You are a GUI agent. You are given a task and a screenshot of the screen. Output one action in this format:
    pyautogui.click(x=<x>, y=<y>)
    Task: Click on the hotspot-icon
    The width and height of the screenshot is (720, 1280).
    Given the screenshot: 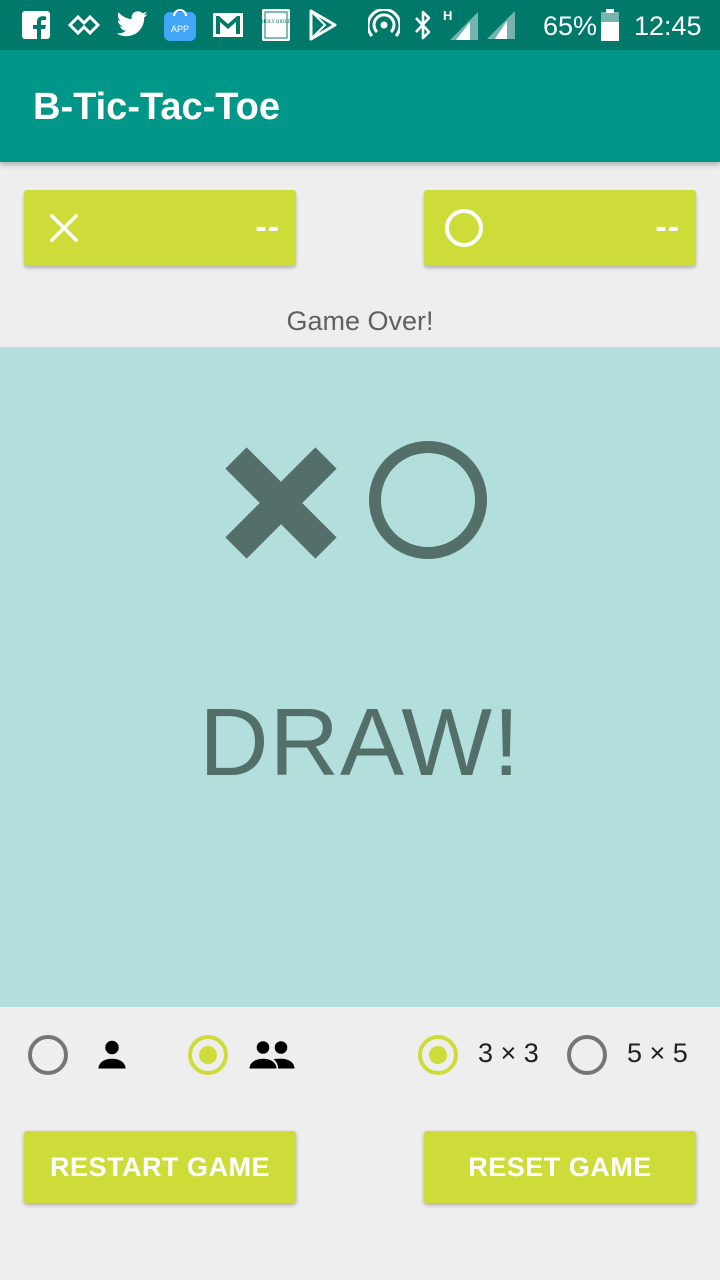 What is the action you would take?
    pyautogui.click(x=384, y=25)
    